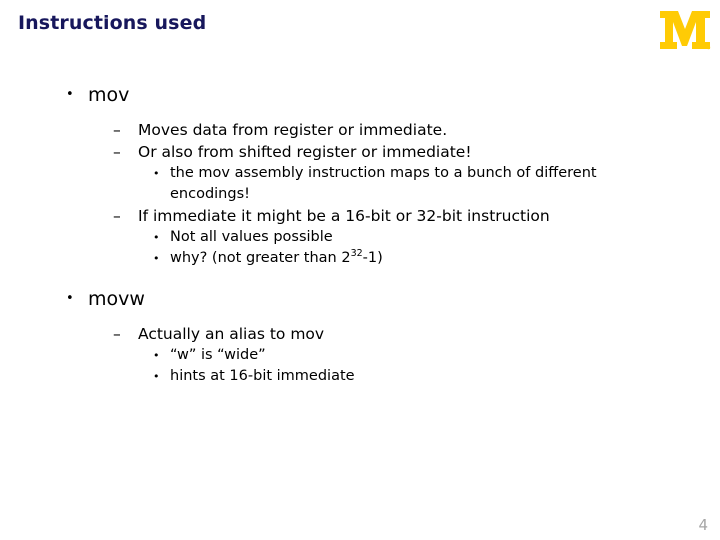 The image size is (720, 540). Describe the element at coordinates (685, 30) in the screenshot. I see `university-of-michigan-logo-icon` at that location.